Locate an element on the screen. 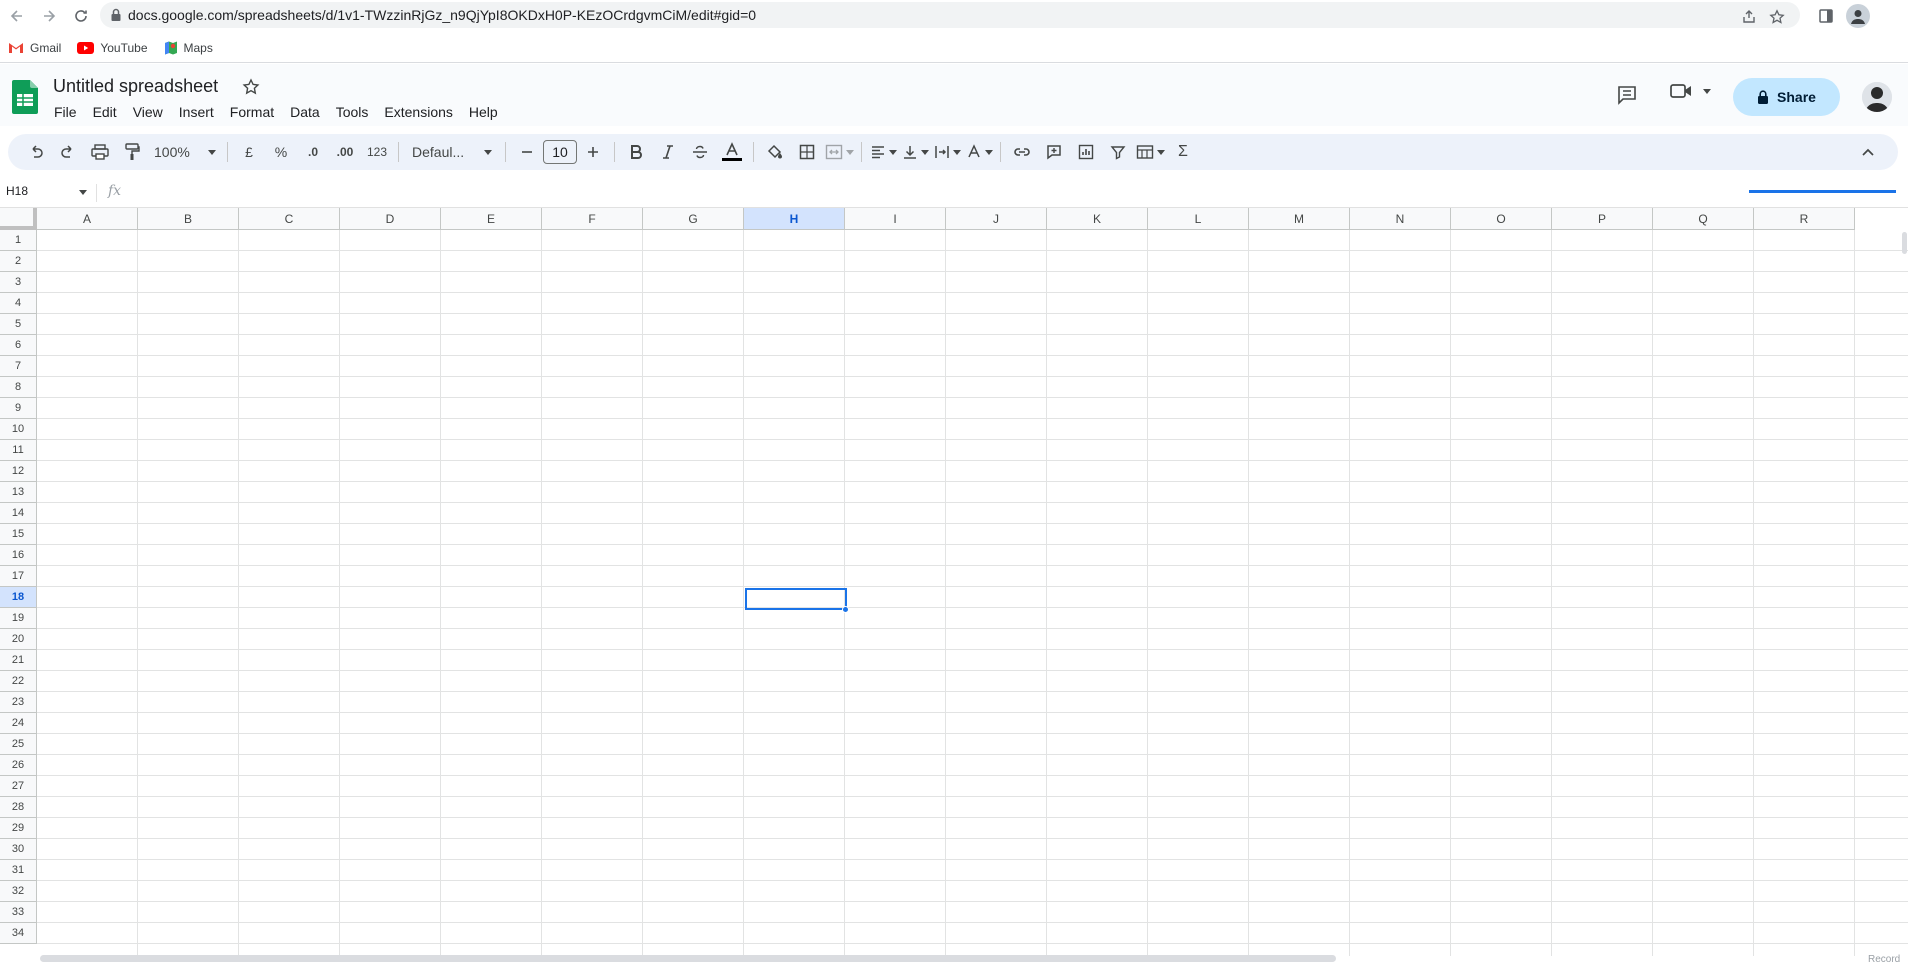  column-header-l: L is located at coordinates (1198, 219).